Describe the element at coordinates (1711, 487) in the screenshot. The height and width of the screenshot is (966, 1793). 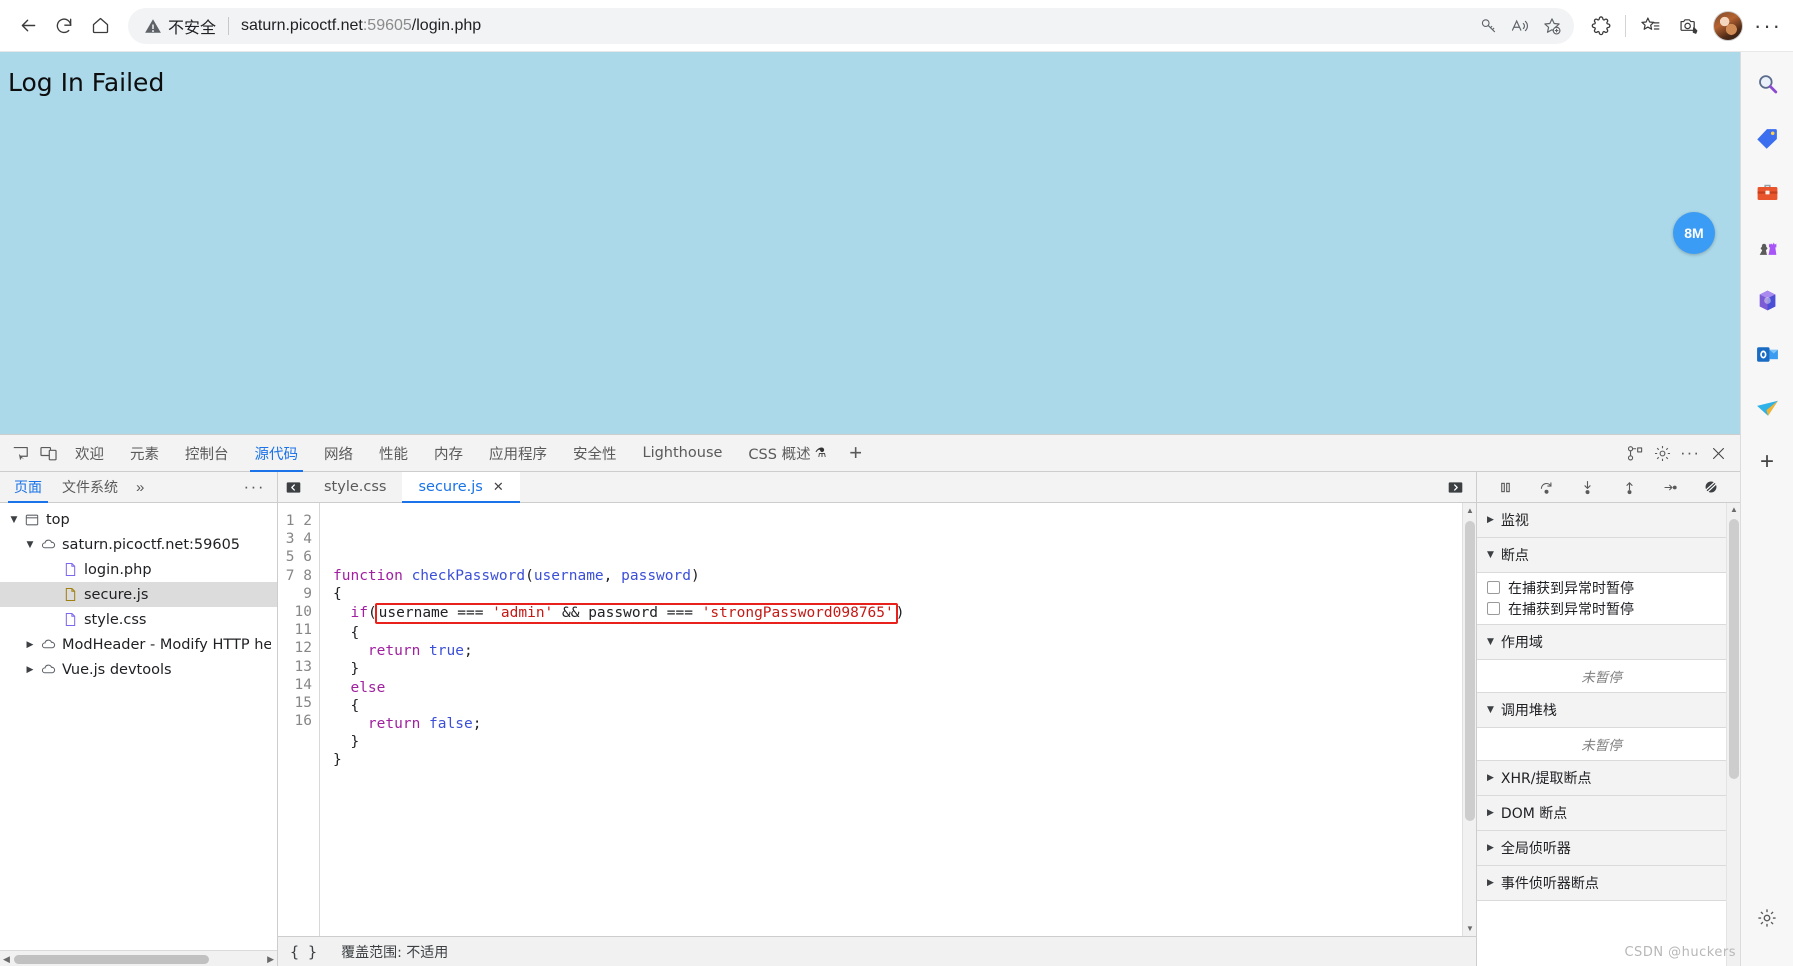
I see `deactivate-breakpoints-icon` at that location.